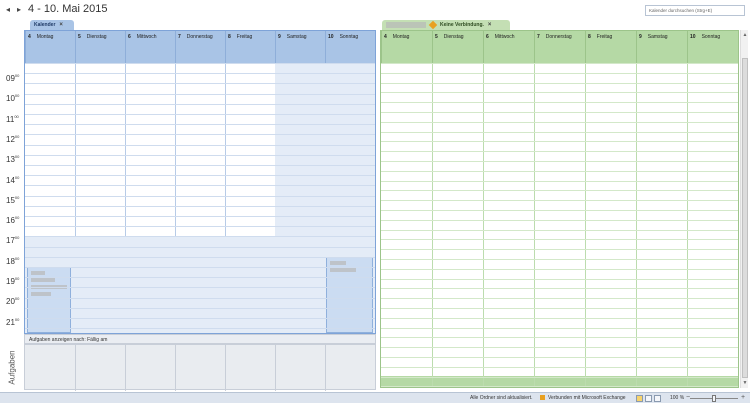  What do you see at coordinates (13, 220) in the screenshot?
I see `hour-label: 1600` at bounding box center [13, 220].